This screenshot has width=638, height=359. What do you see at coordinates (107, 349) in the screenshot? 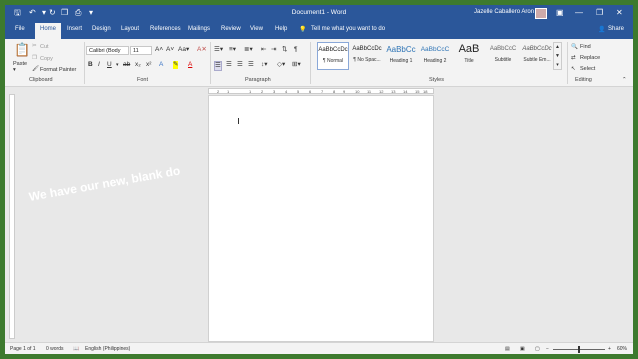
I see `language-indicator: English (Philippines)` at bounding box center [107, 349].